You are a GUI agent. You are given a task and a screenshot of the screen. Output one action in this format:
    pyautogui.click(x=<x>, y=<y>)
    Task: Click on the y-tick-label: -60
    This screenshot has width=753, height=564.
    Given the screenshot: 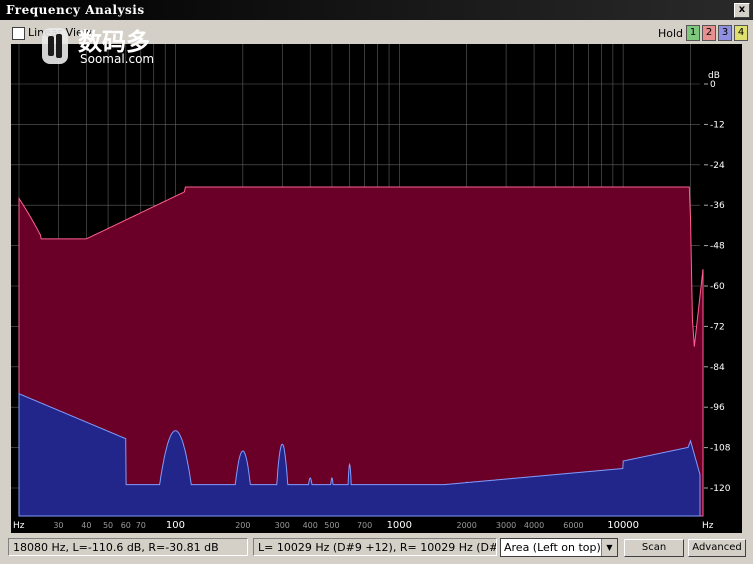 What is the action you would take?
    pyautogui.click(x=717, y=287)
    